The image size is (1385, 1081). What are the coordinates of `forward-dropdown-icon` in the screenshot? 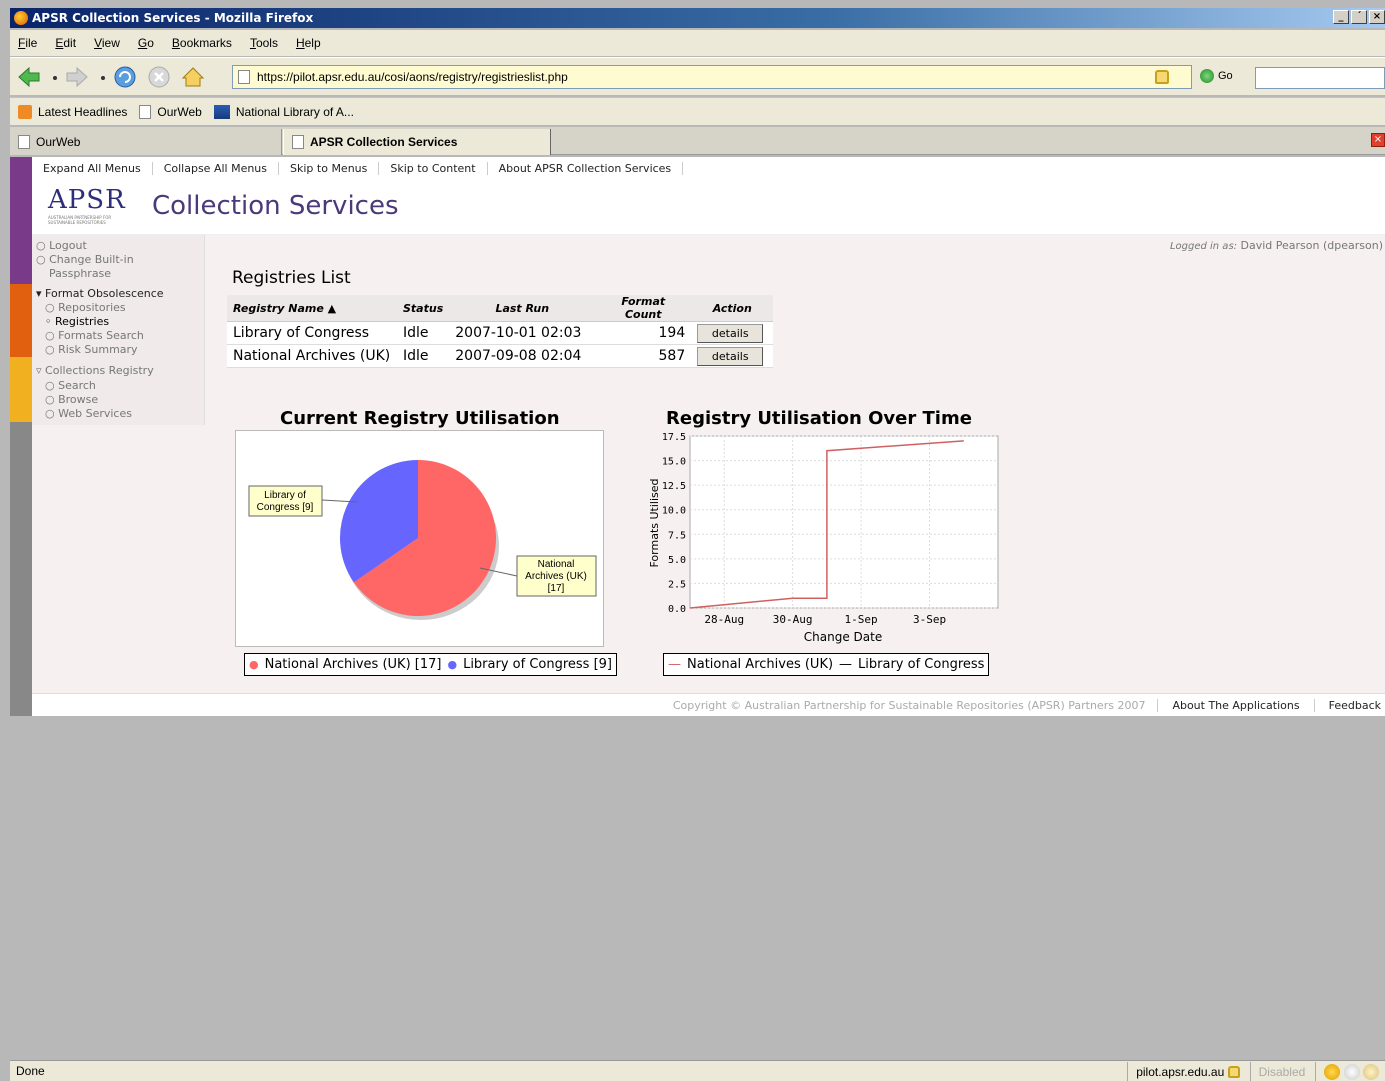 It's located at (103, 77).